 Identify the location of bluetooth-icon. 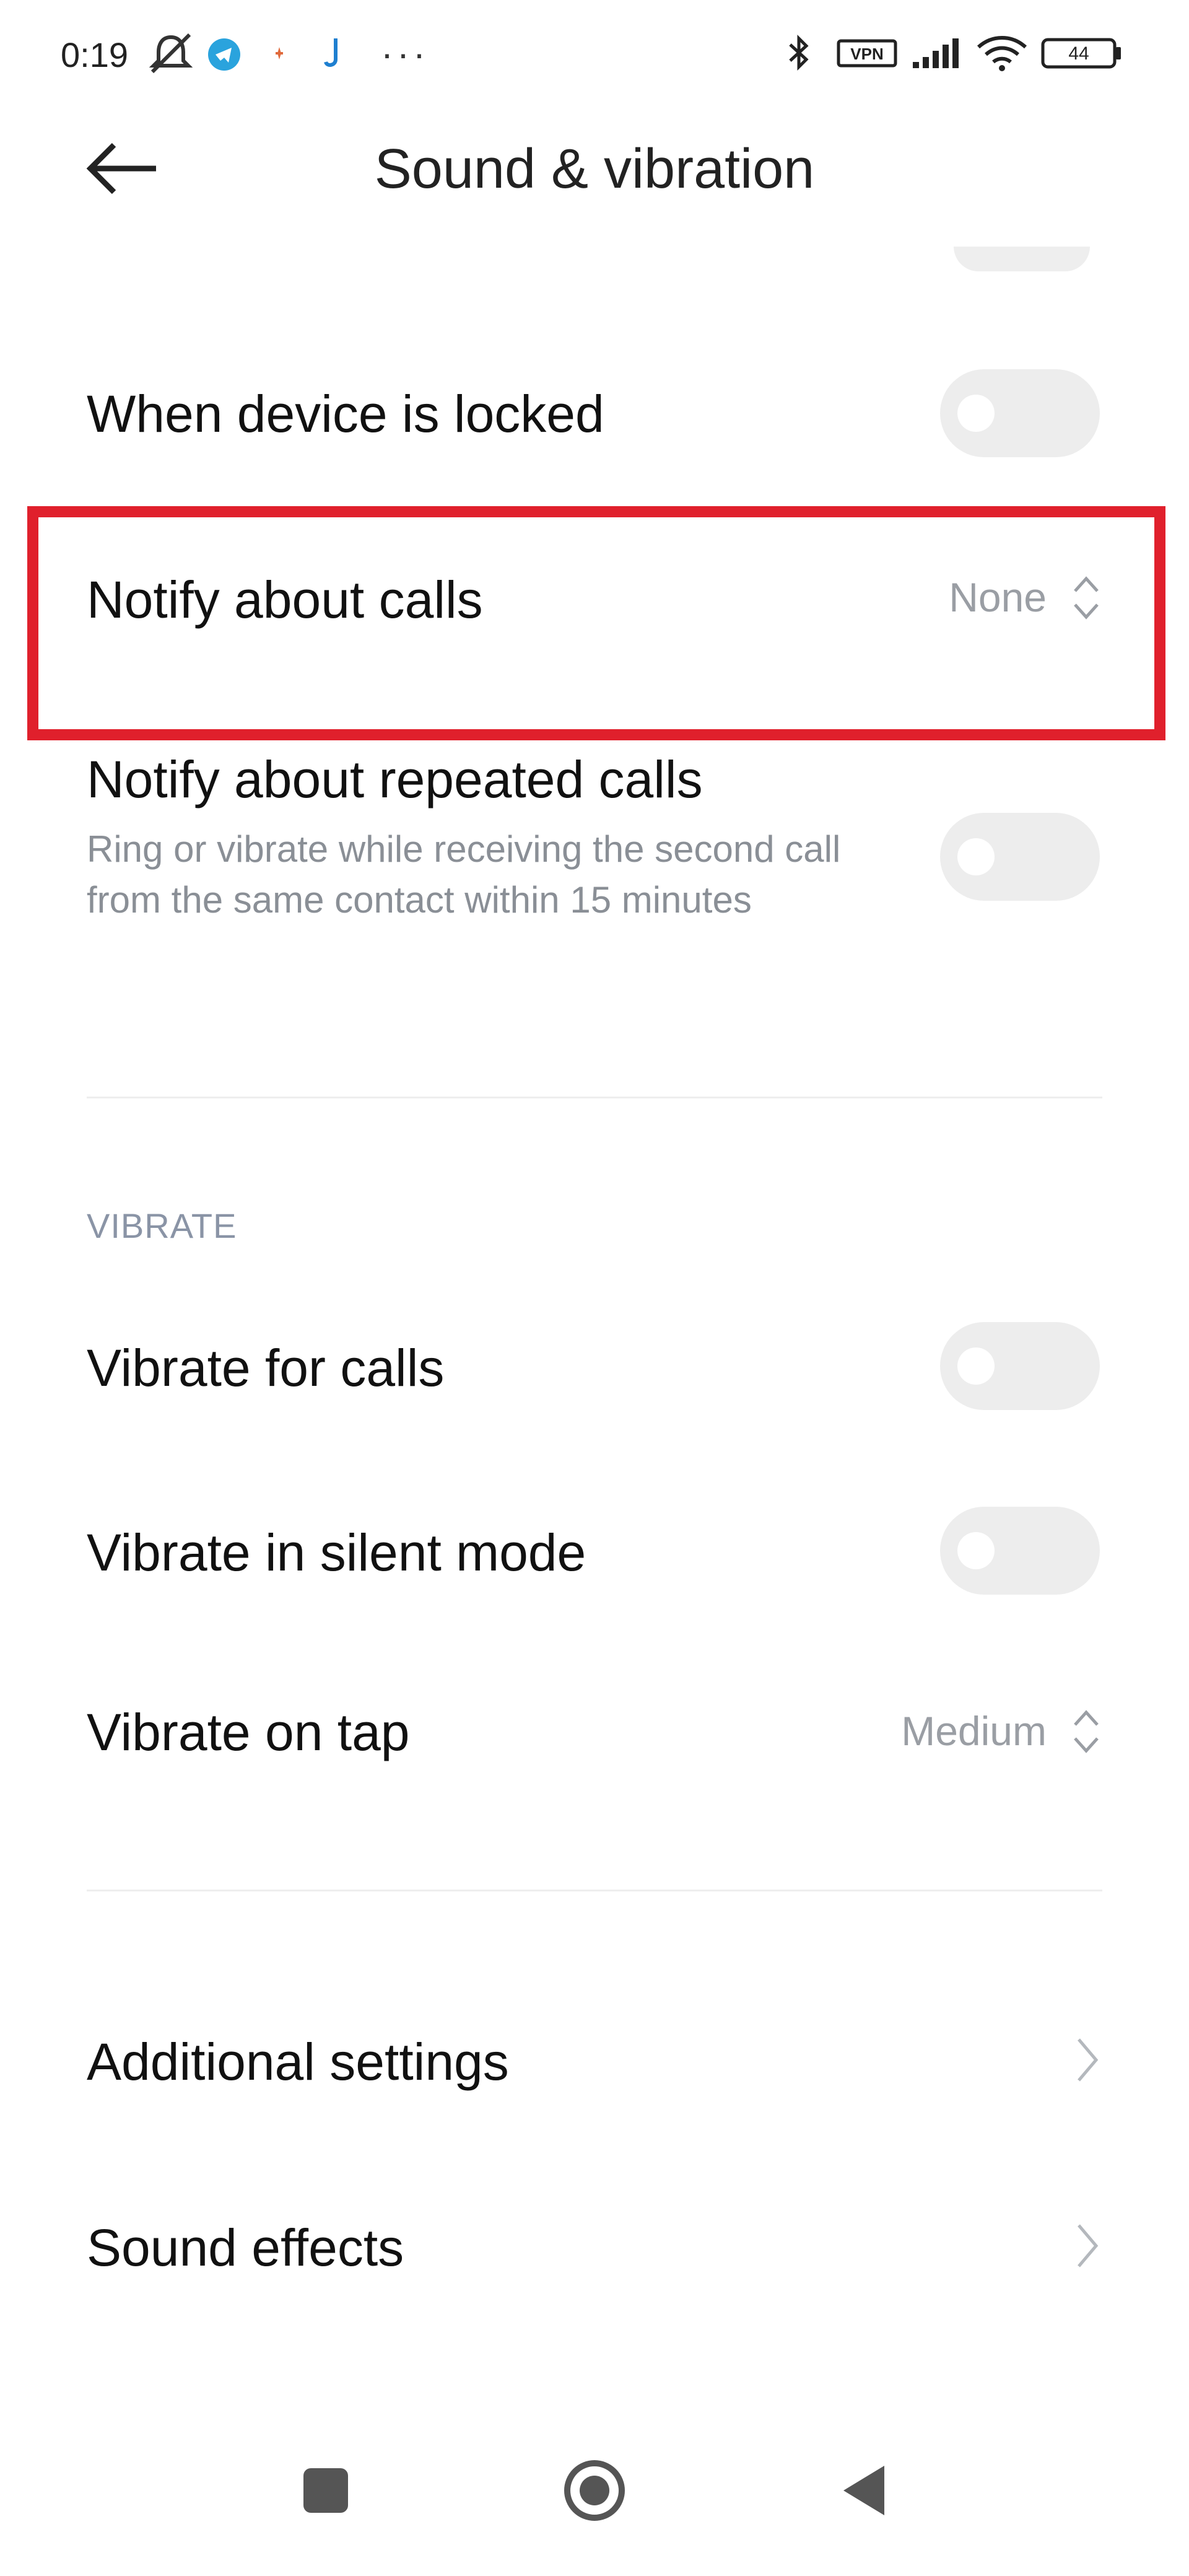
(799, 52).